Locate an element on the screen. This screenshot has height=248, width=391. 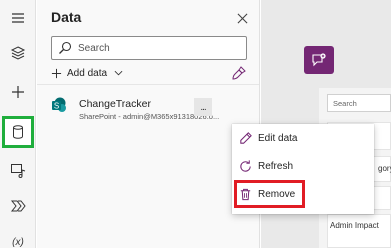
panel-title: Data is located at coordinates (66, 17).